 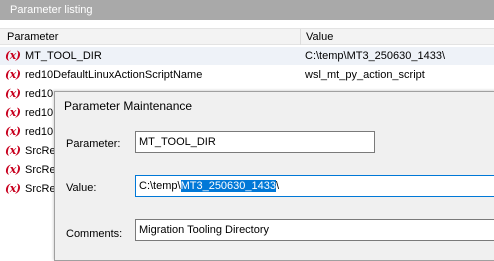 What do you see at coordinates (247, 56) in the screenshot?
I see `table-row: (x) MT_TOOL_DIR C:\temp\MT3_250630_1433\` at bounding box center [247, 56].